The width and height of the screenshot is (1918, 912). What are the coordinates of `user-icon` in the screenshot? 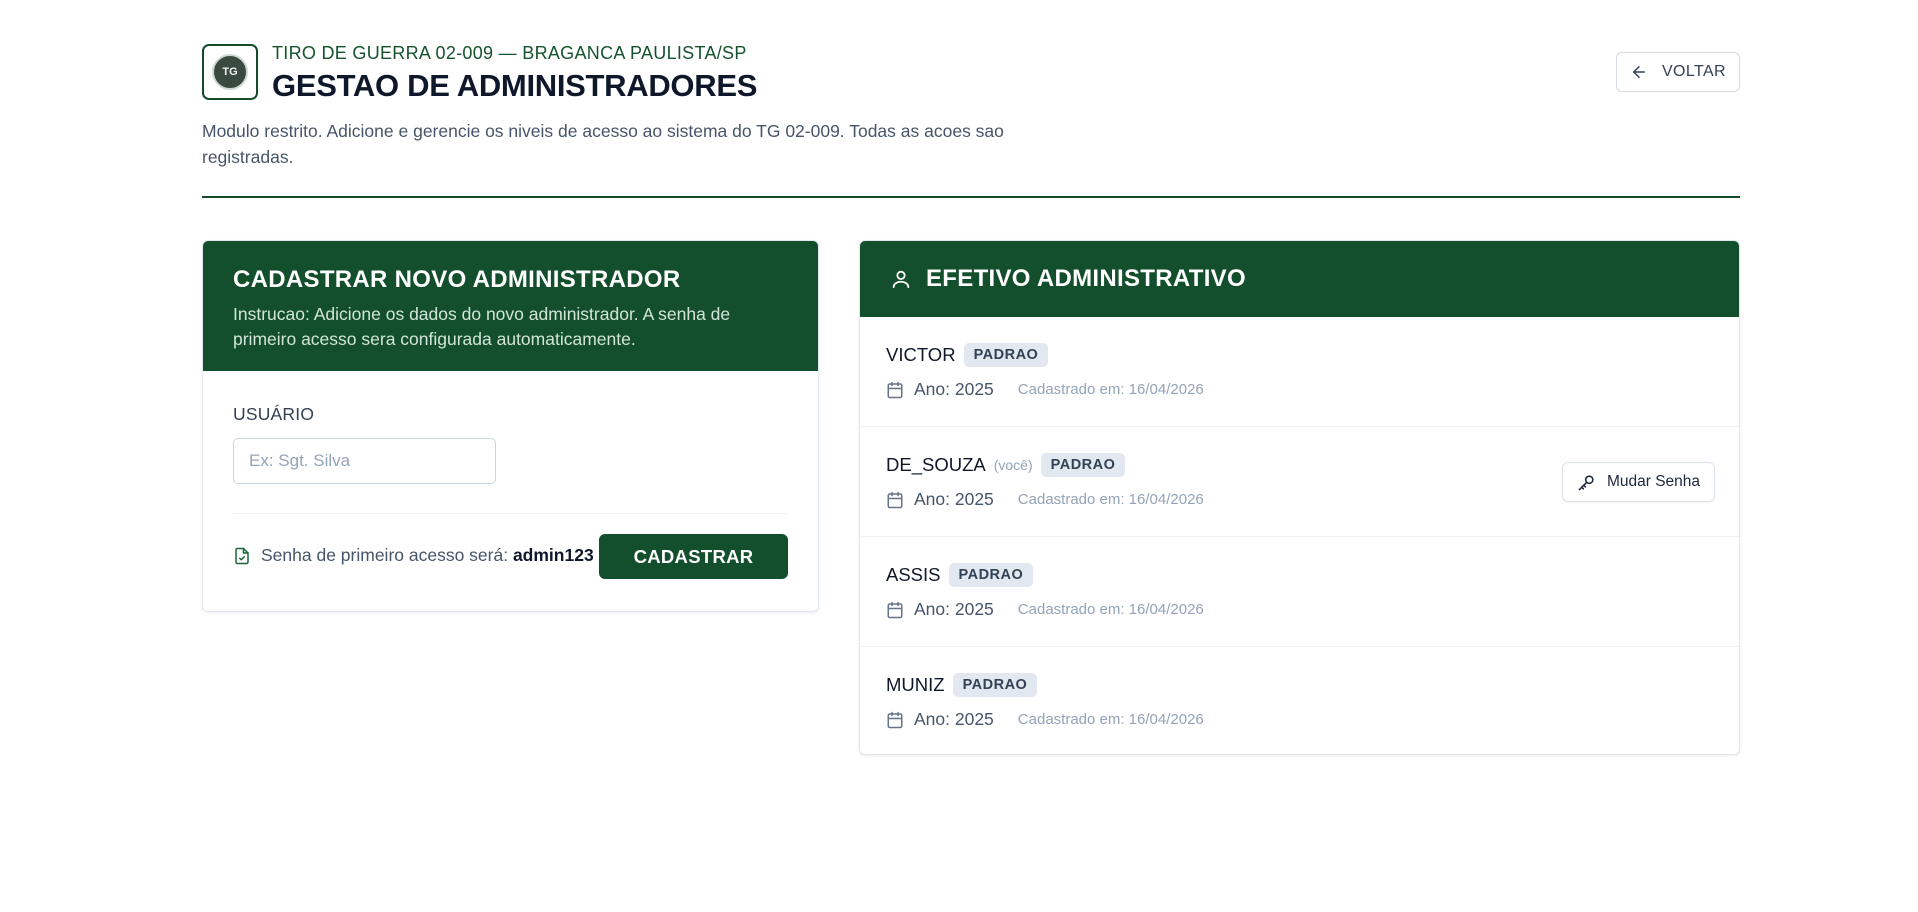 It's located at (901, 279).